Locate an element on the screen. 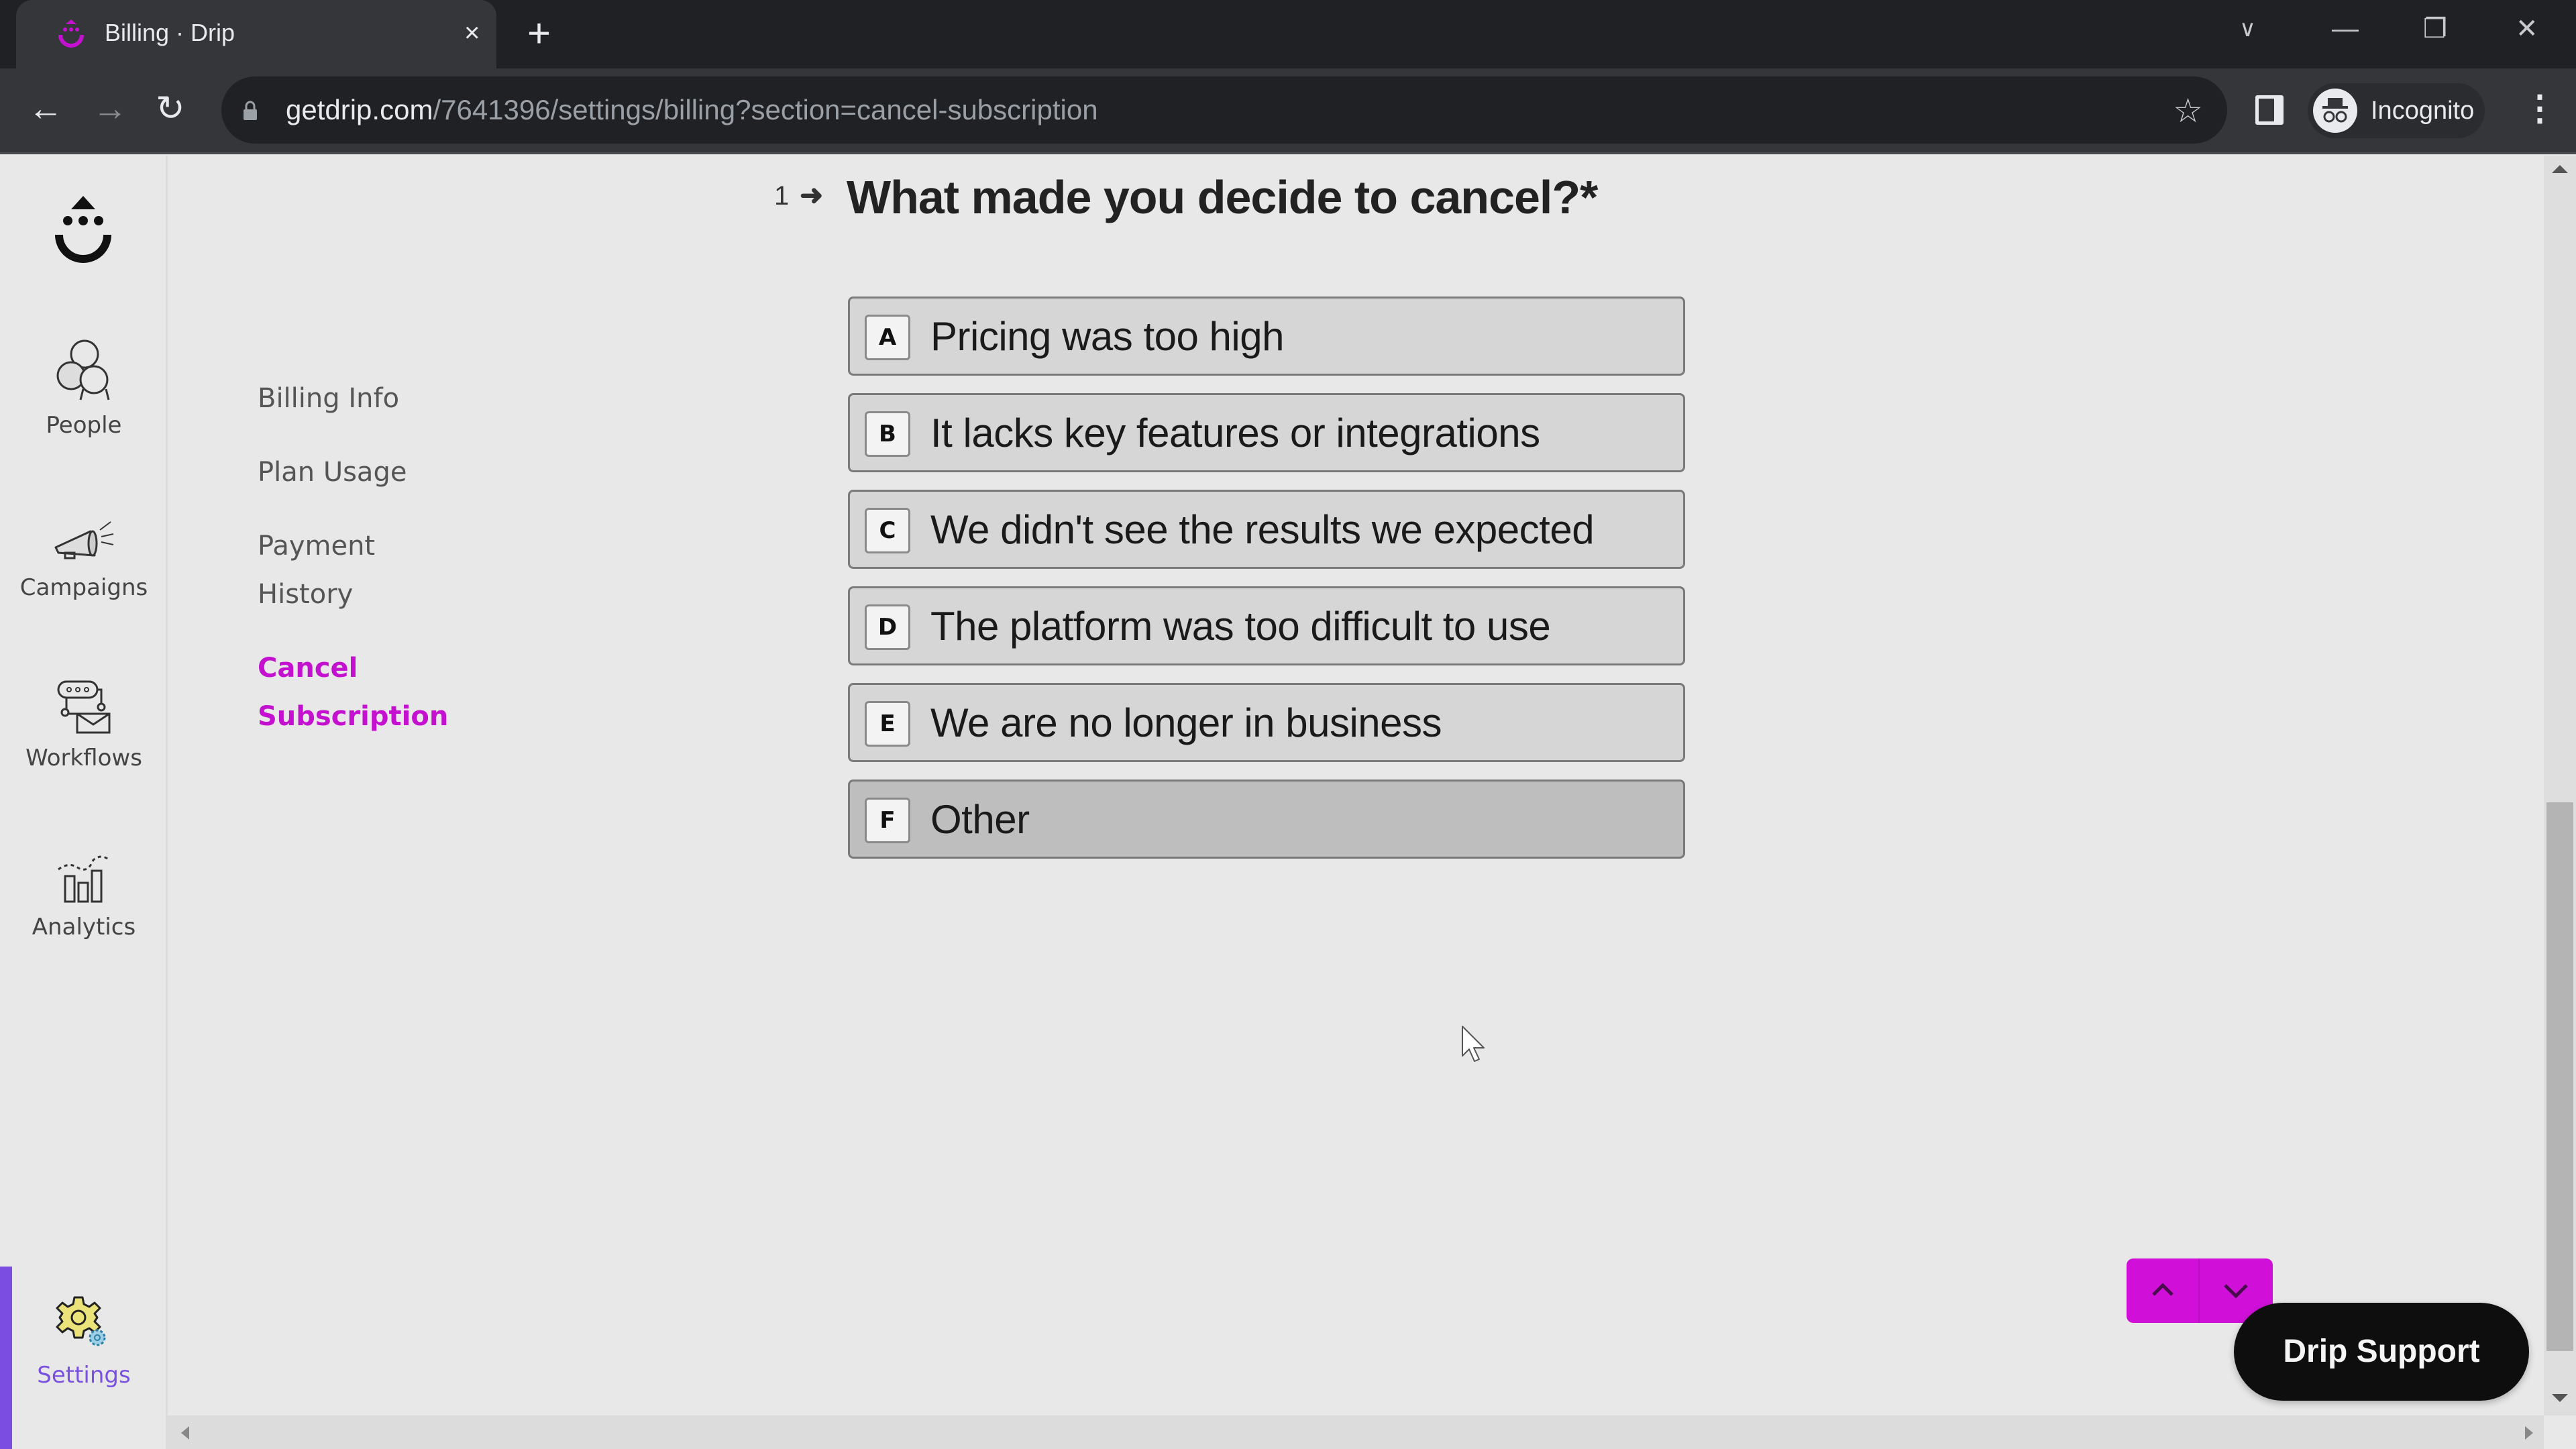  drip-favicon-icon is located at coordinates (71, 33).